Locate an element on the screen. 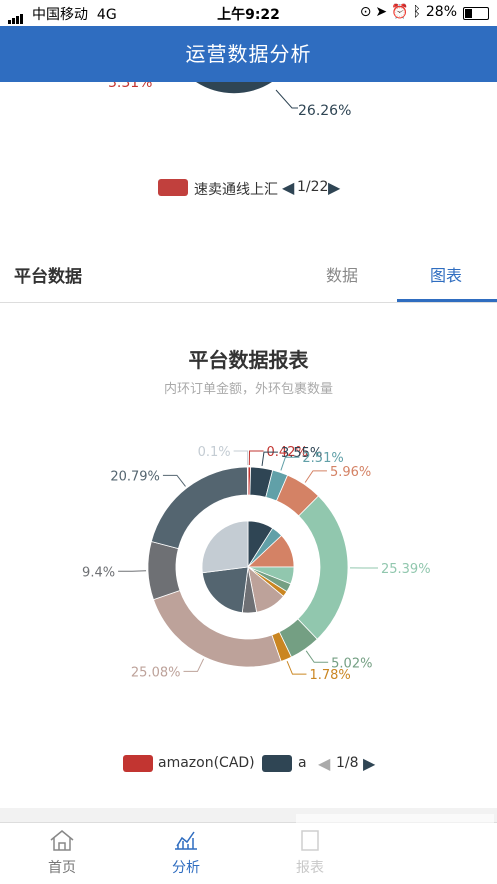 The width and height of the screenshot is (497, 884). top-legend-label: 速卖通线上汇 is located at coordinates (236, 189).